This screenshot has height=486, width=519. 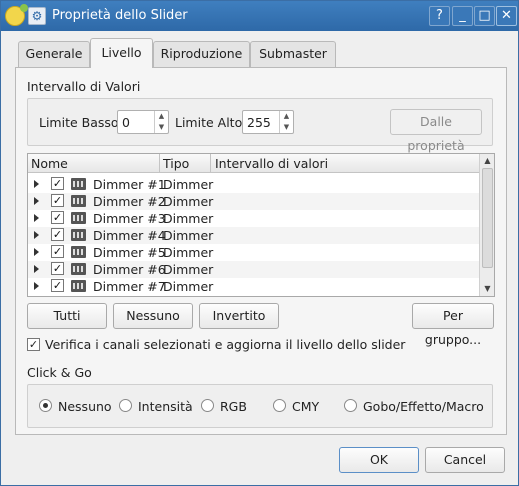 I want to click on low-limit-label: Limite Basso, so click(x=79, y=122).